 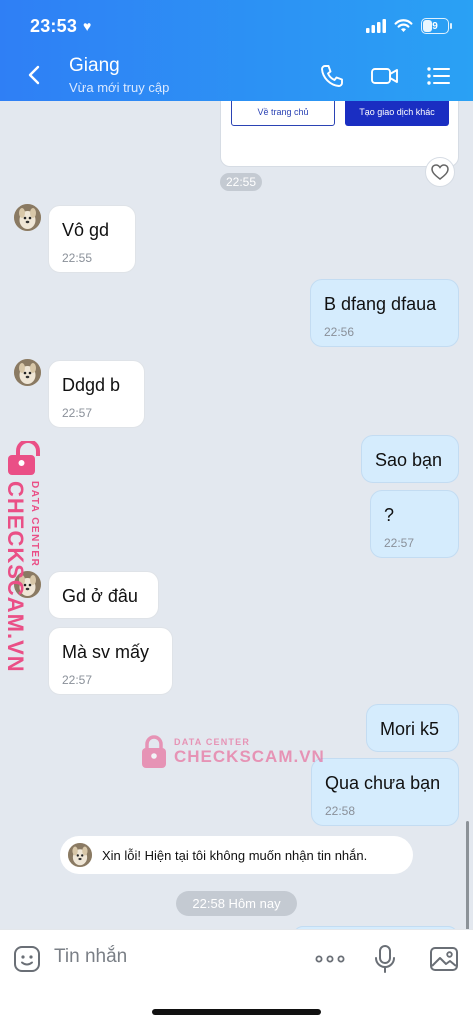 What do you see at coordinates (236, 50) in the screenshot?
I see `chat-header: 23:53 ♥ 9 Giang Vừa mới truy cập` at bounding box center [236, 50].